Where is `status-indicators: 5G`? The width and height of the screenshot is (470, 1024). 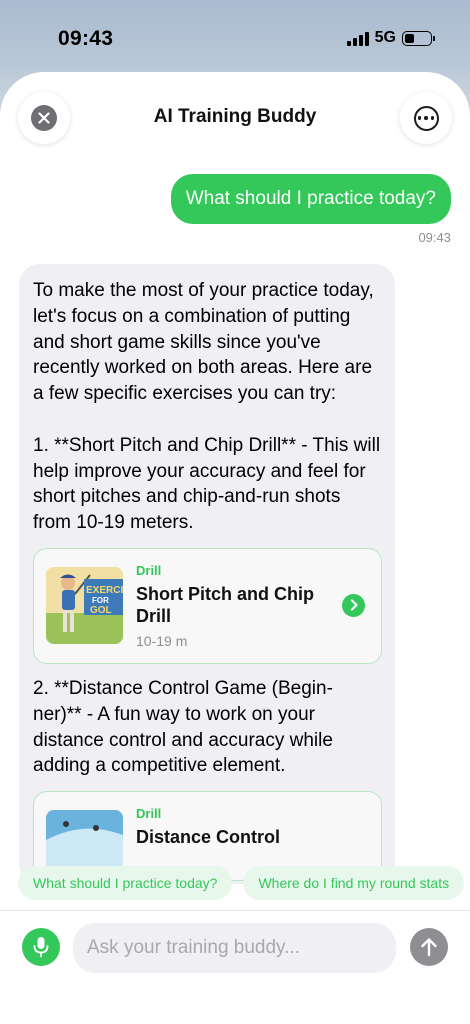
status-indicators: 5G is located at coordinates (390, 38).